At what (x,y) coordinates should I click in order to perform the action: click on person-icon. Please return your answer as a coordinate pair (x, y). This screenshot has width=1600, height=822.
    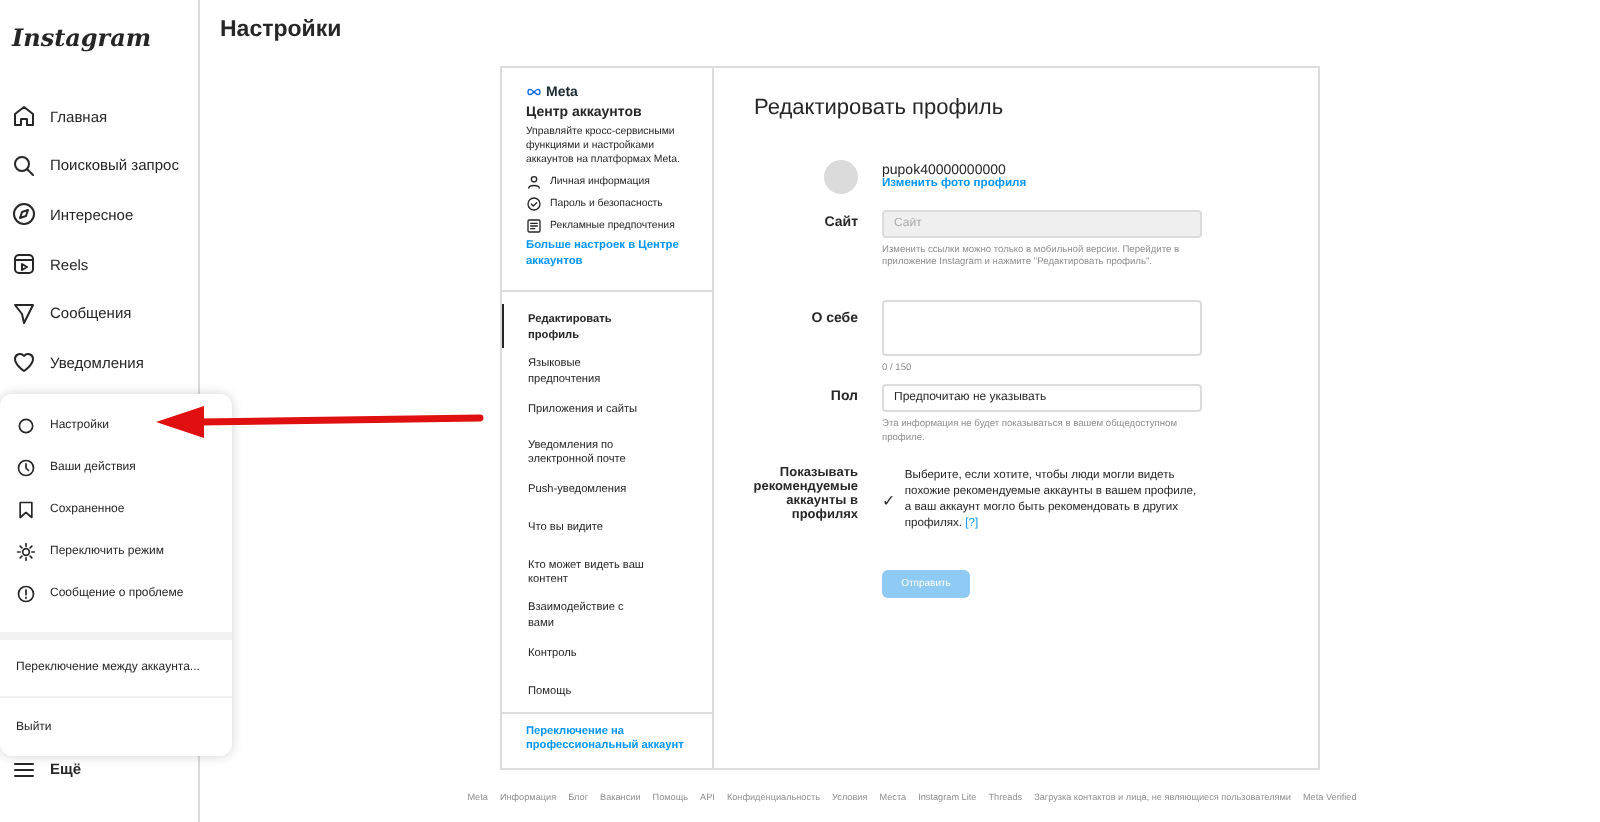
    Looking at the image, I should click on (534, 182).